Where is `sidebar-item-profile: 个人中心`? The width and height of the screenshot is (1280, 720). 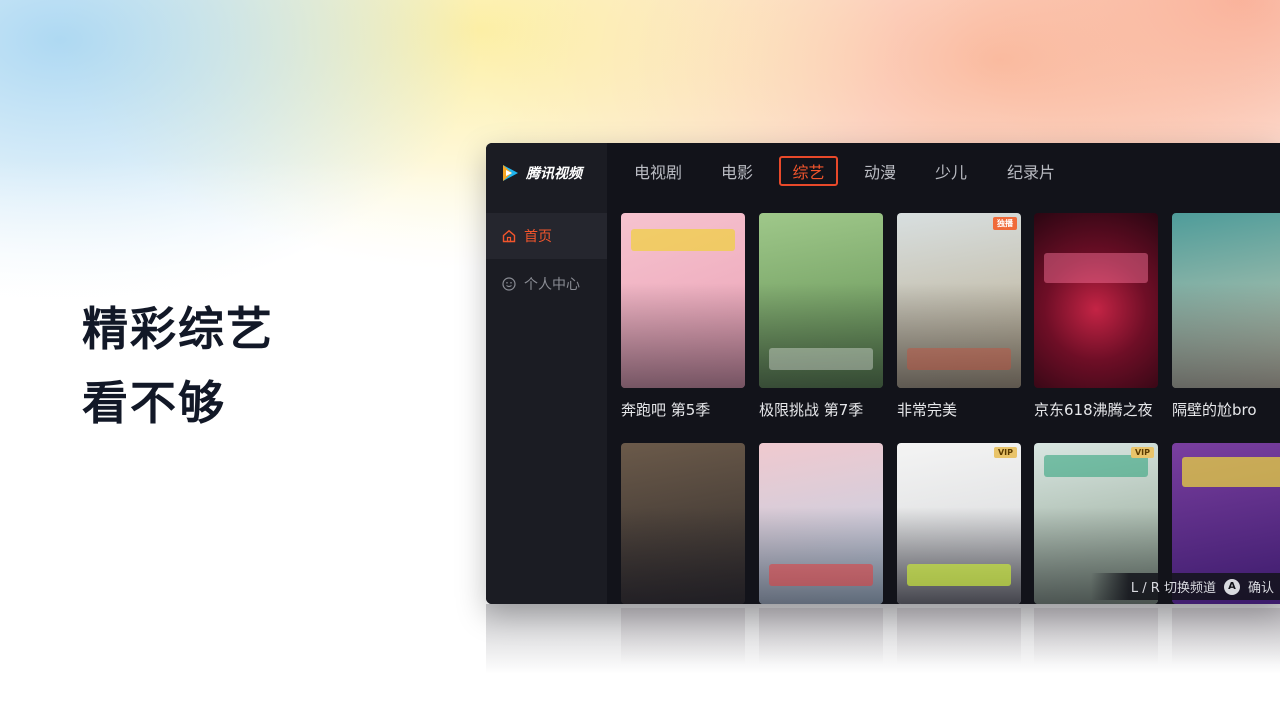
sidebar-item-profile: 个人中心 is located at coordinates (546, 284).